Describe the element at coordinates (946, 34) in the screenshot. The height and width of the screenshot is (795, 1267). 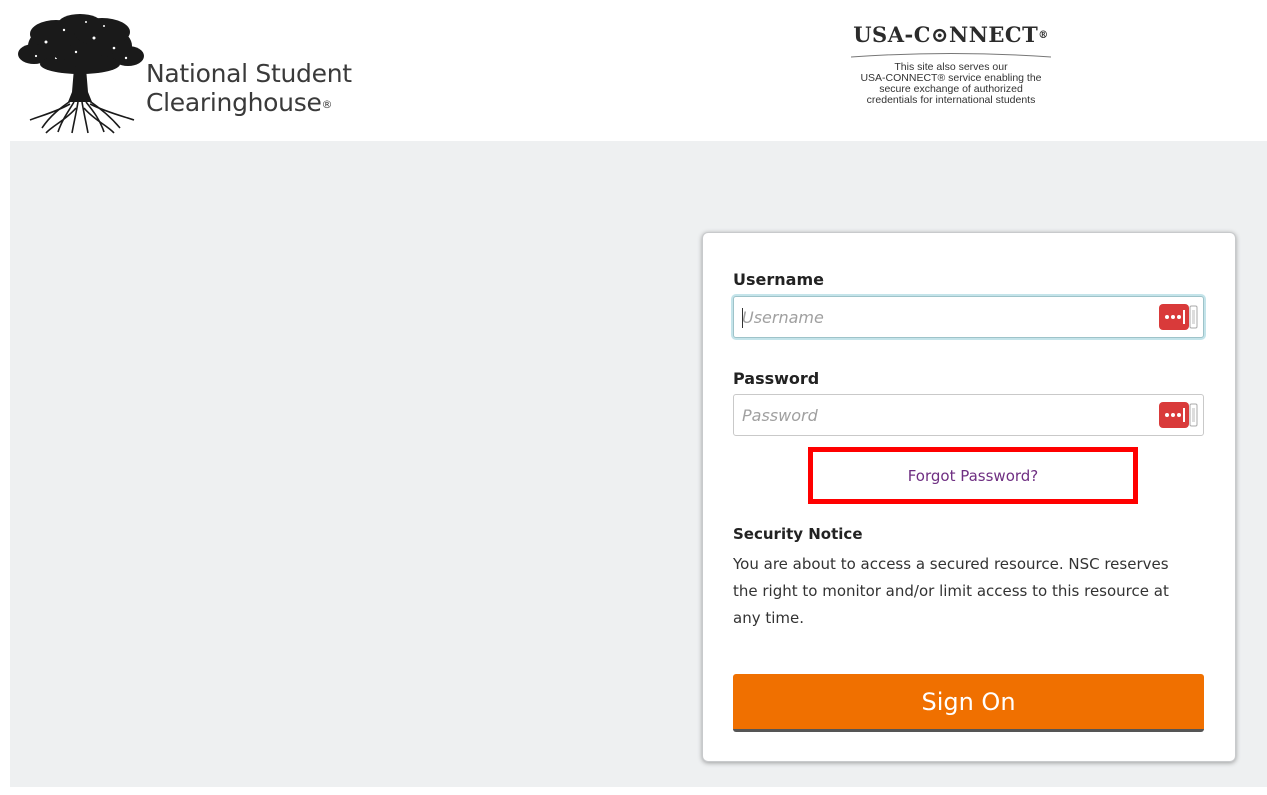
I see `usa-connect-title-text: USA-C⊙NNECT` at that location.